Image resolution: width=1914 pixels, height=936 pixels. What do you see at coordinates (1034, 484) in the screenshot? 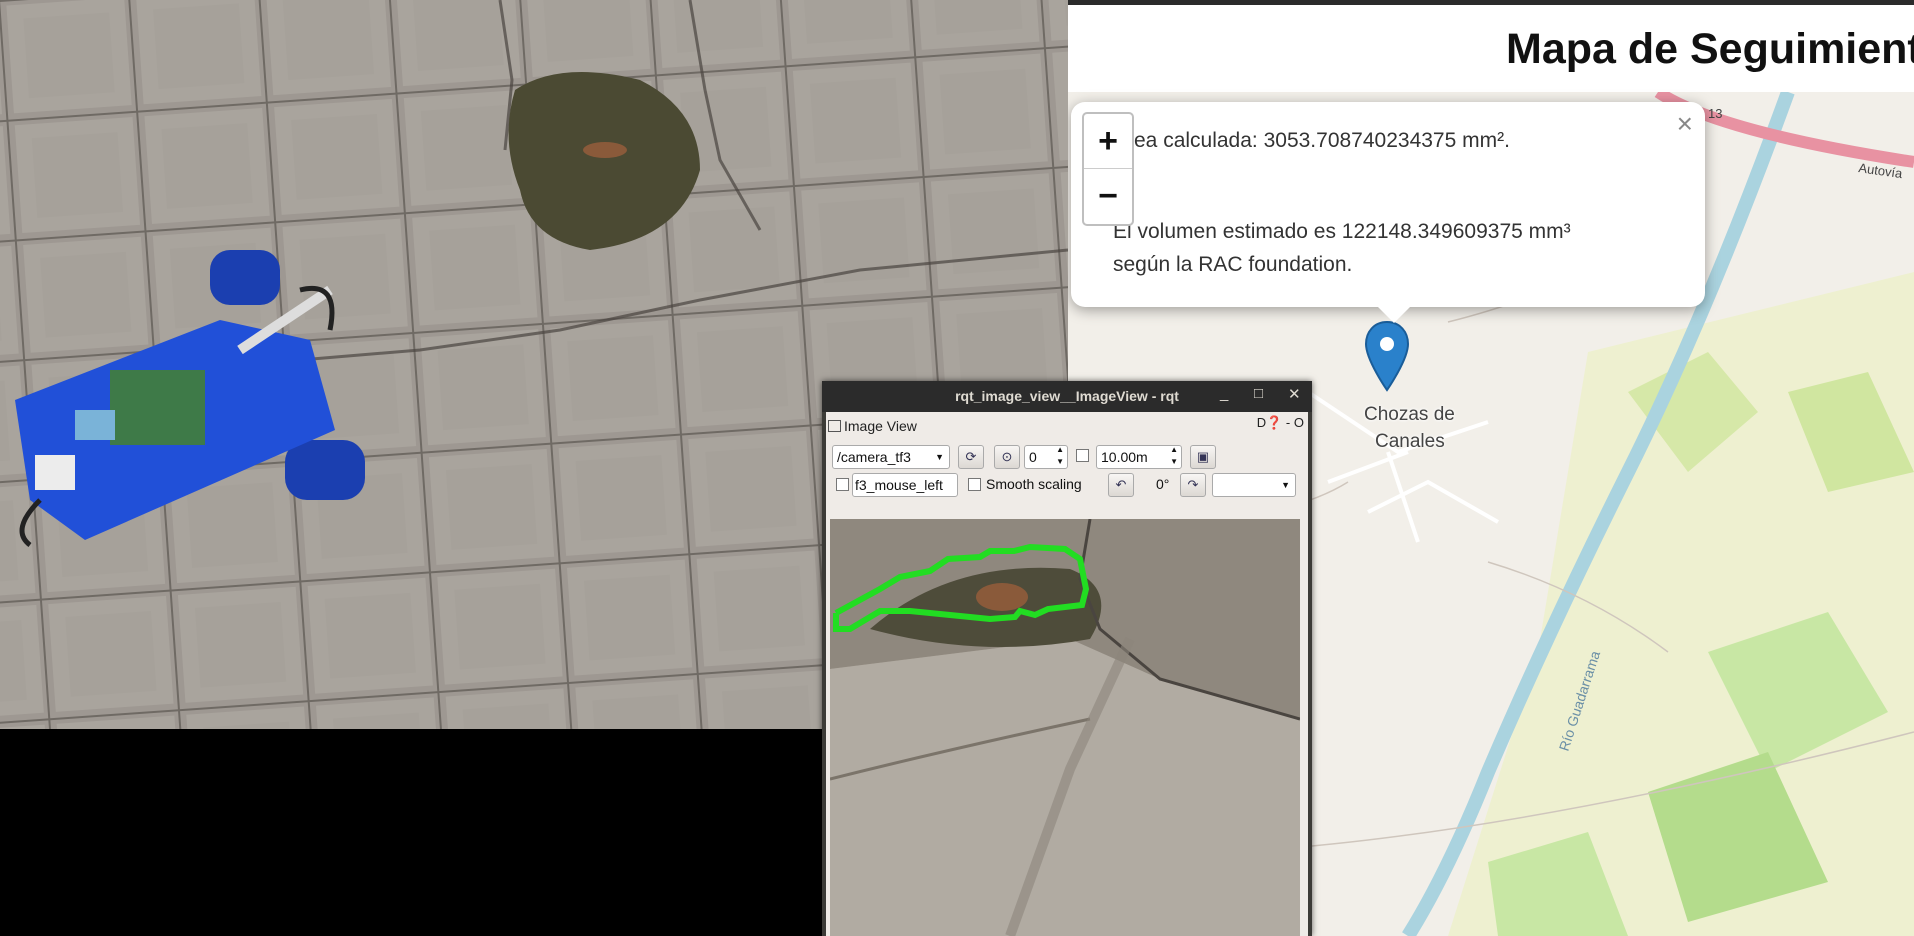
I see `smooth-scaling-label: Smooth scaling` at bounding box center [1034, 484].